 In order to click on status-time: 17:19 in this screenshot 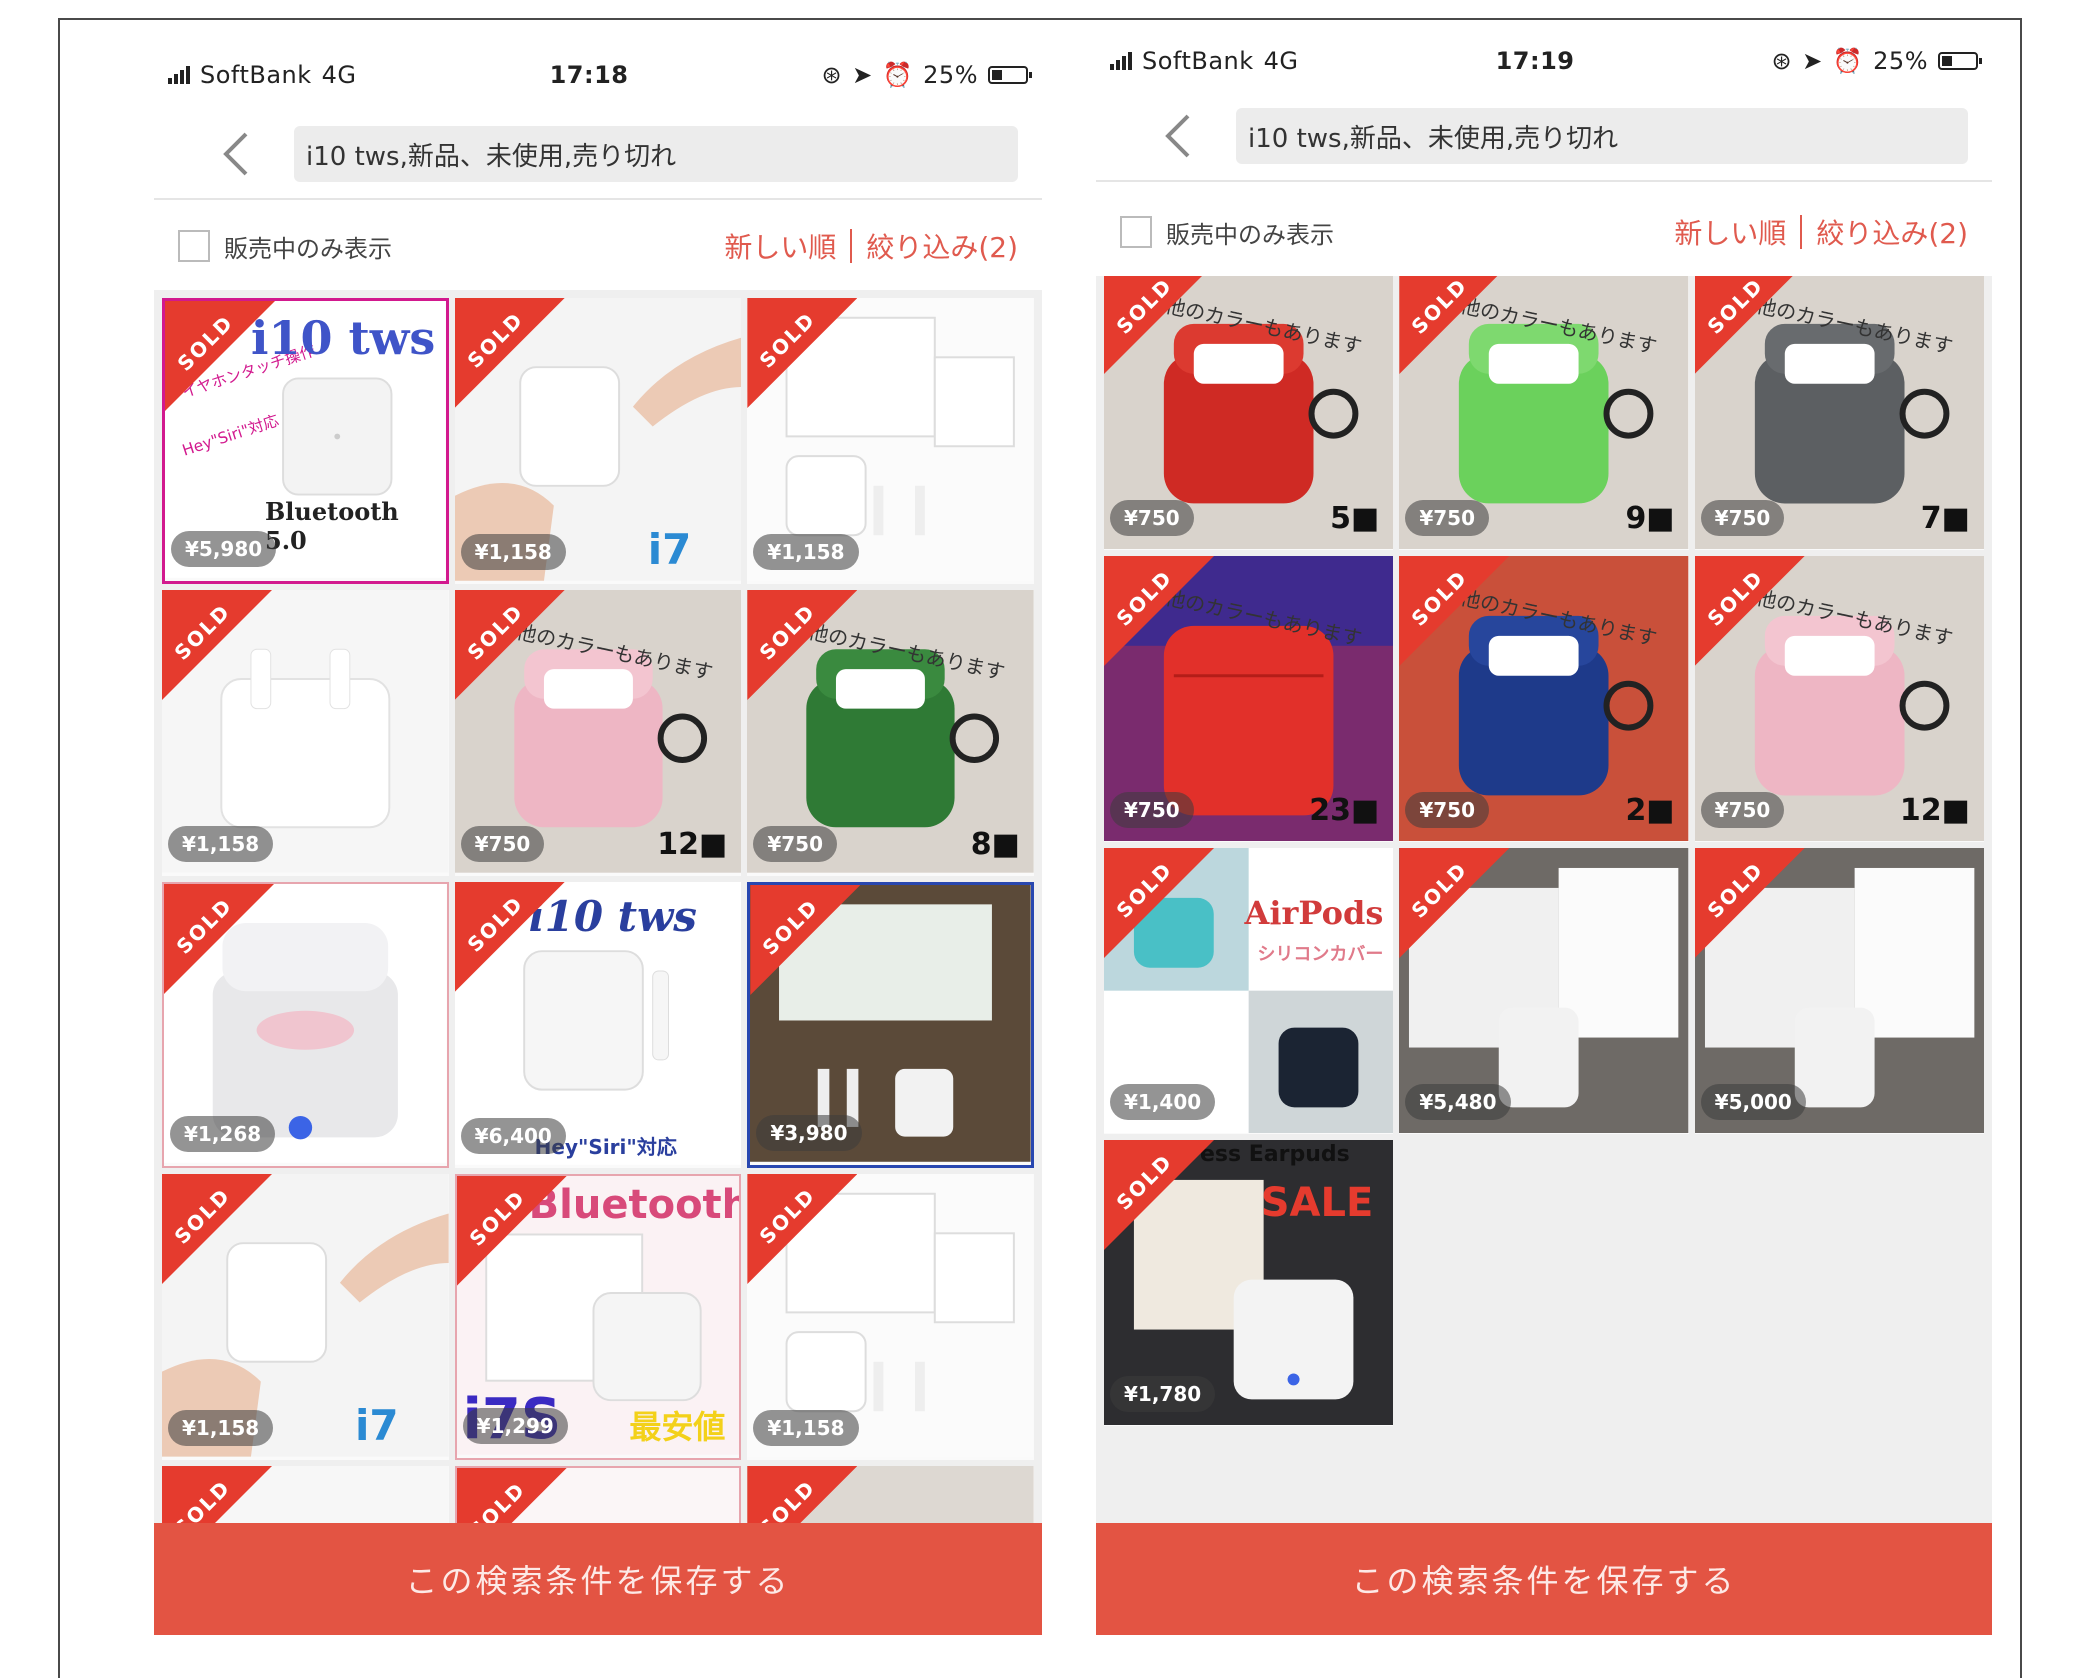, I will do `click(1535, 61)`.